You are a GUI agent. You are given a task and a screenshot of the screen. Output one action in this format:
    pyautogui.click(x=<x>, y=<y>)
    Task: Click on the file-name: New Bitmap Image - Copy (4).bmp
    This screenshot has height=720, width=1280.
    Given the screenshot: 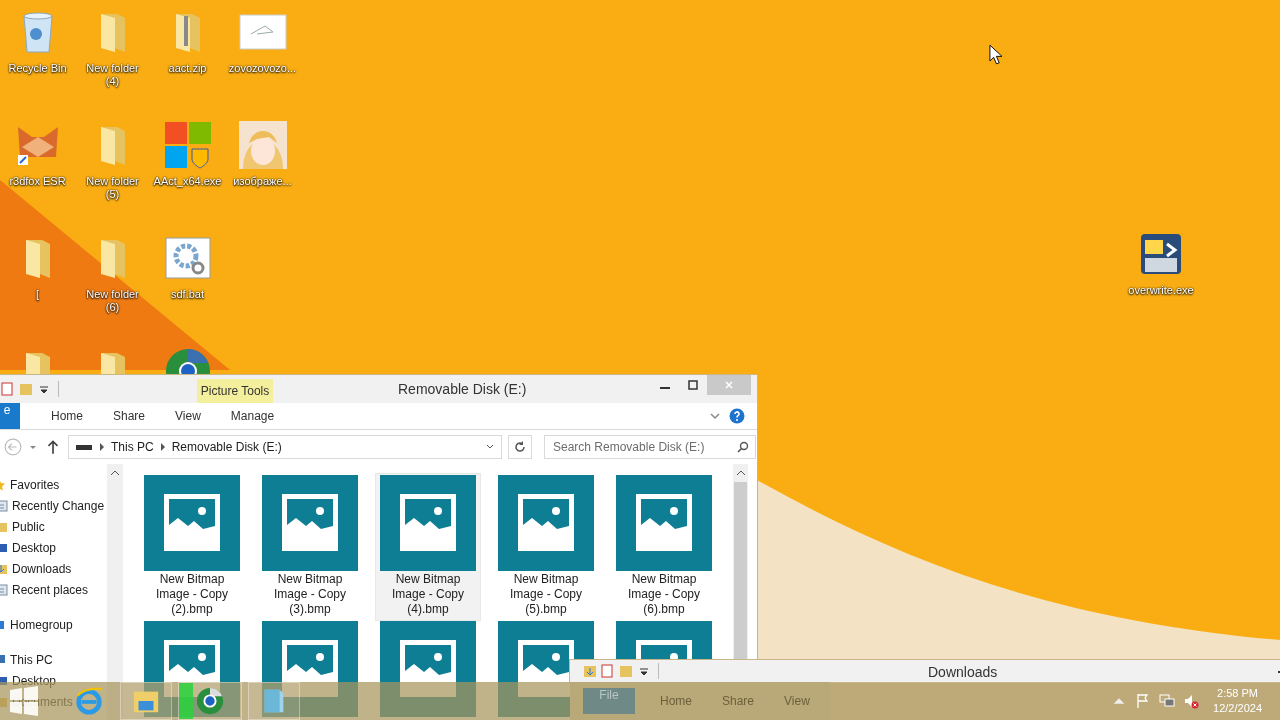 What is the action you would take?
    pyautogui.click(x=428, y=594)
    